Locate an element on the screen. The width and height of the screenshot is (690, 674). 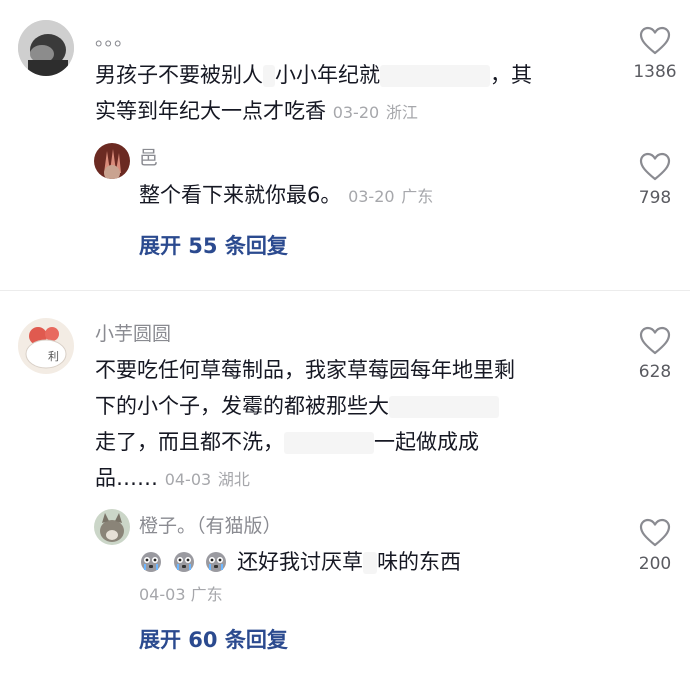
reply-date: 03-20 is located at coordinates (371, 196).